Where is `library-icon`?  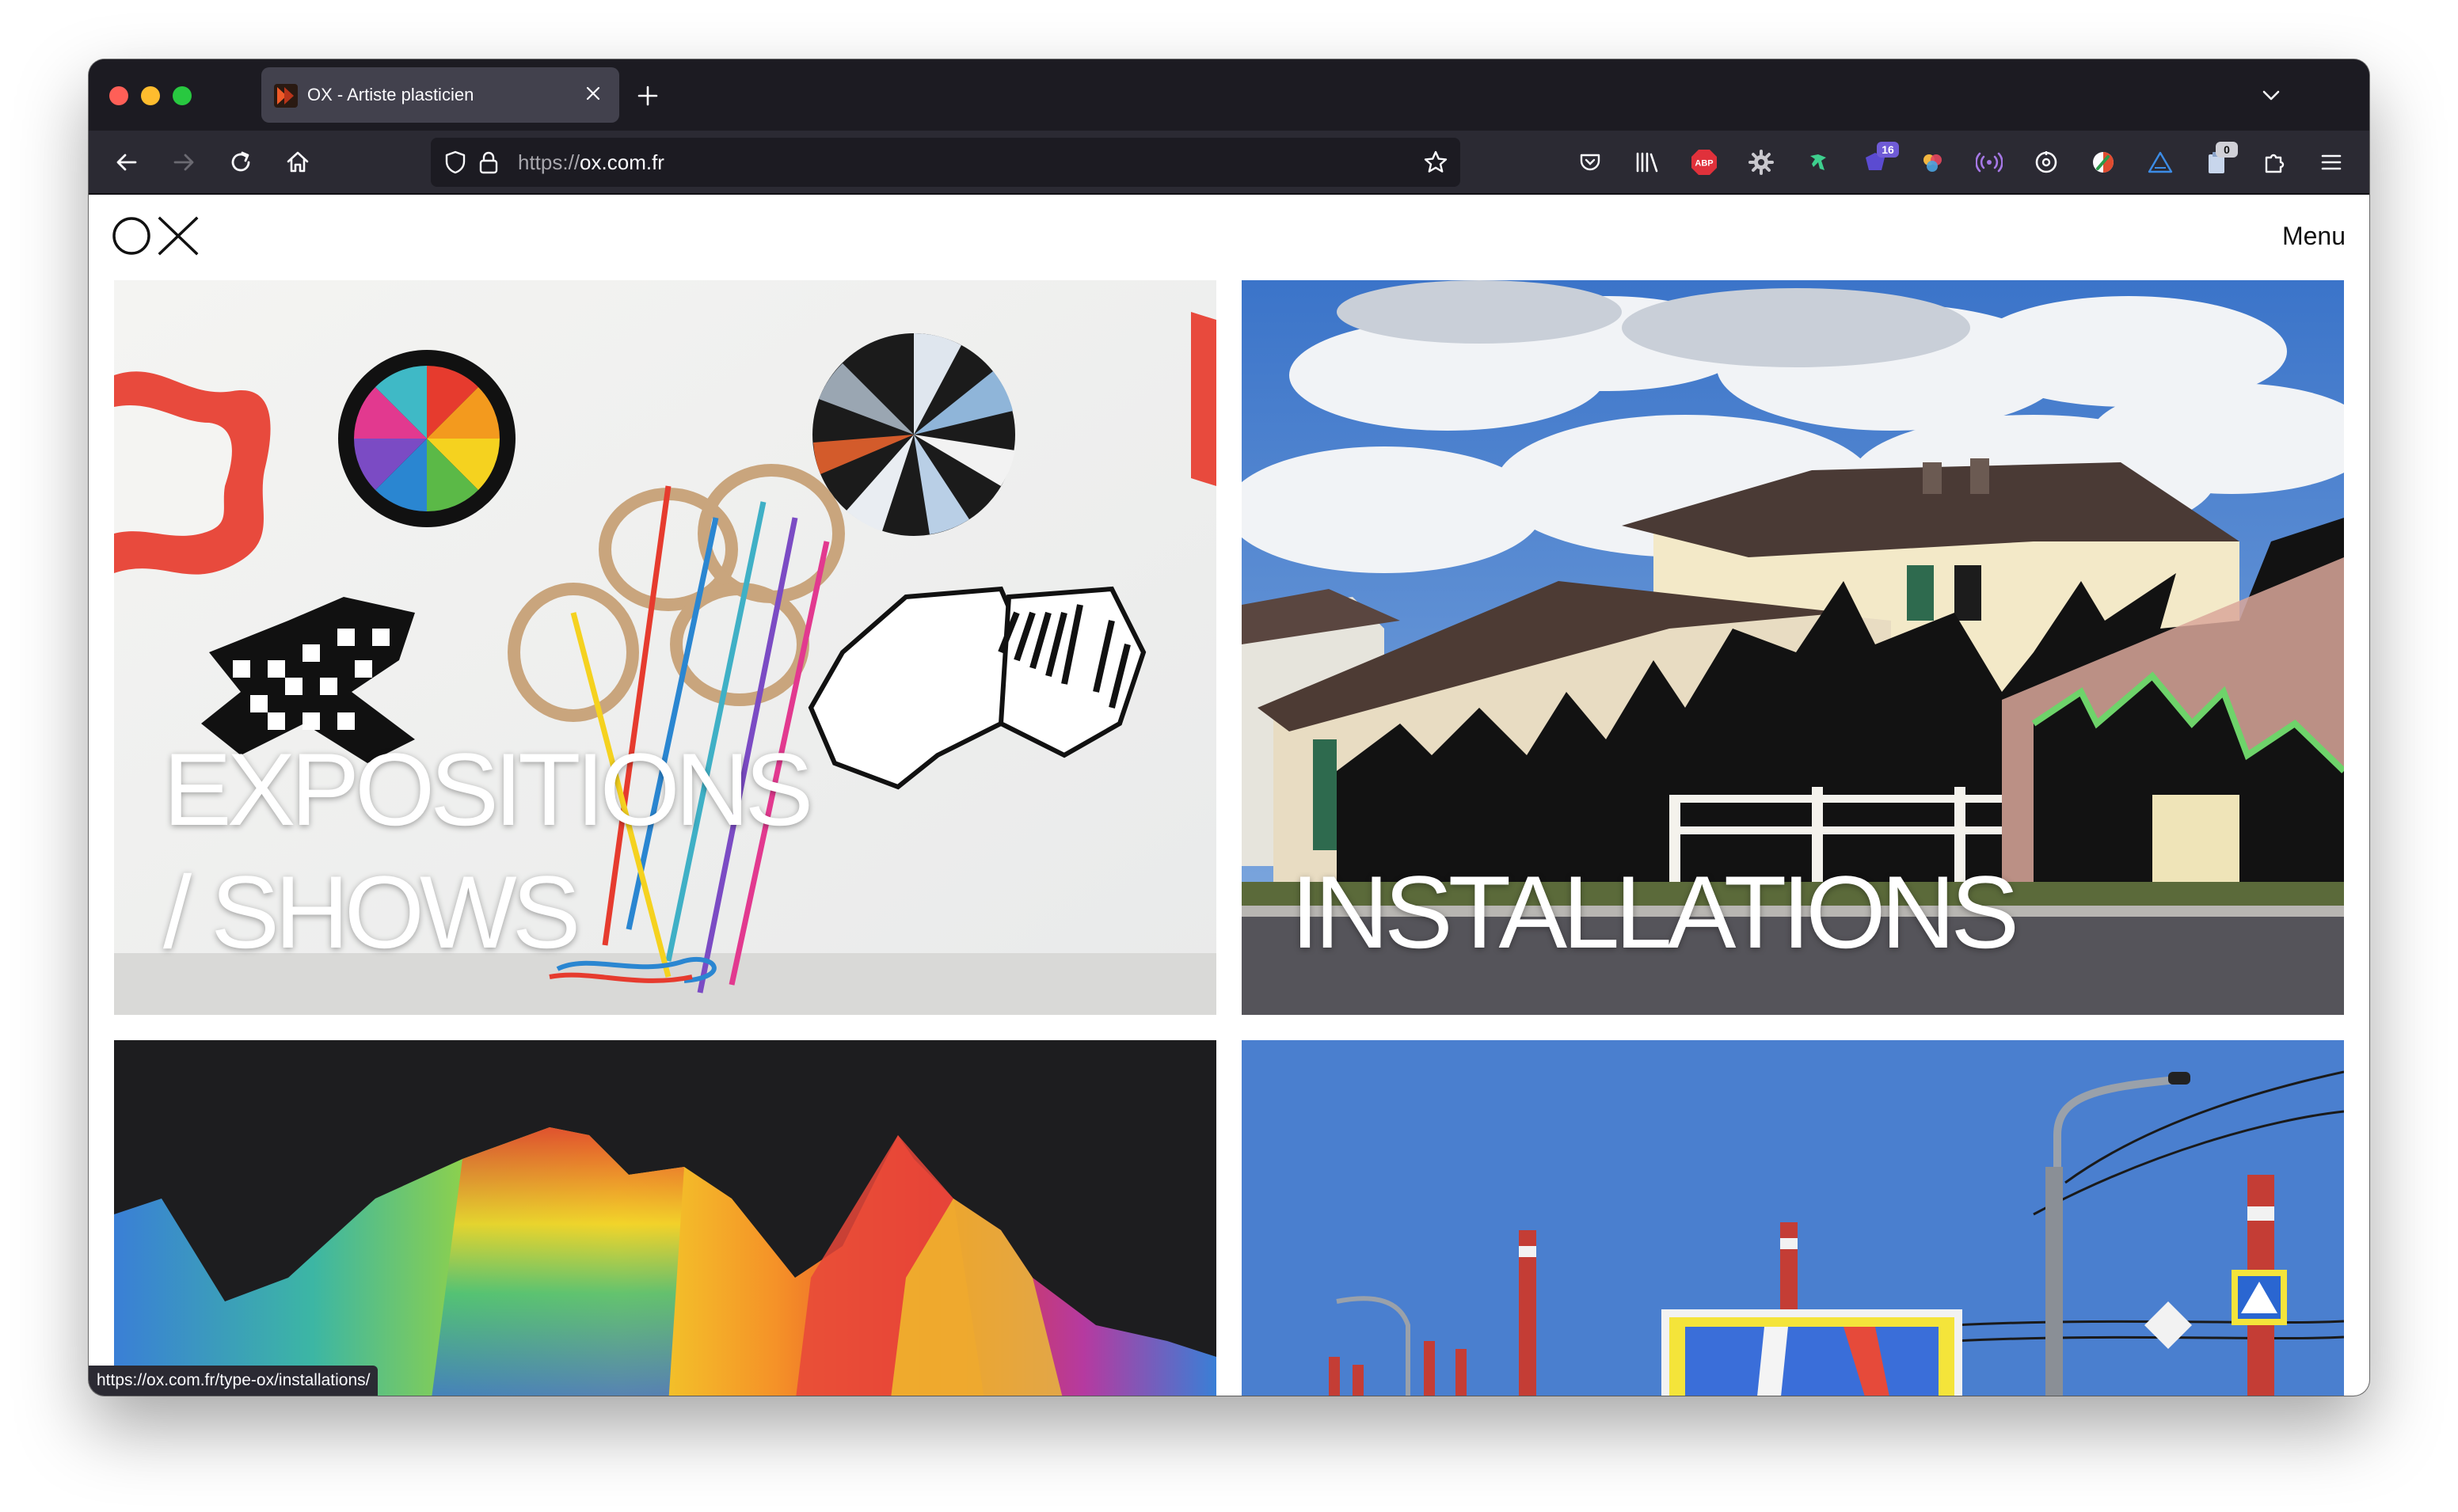
library-icon is located at coordinates (1647, 162).